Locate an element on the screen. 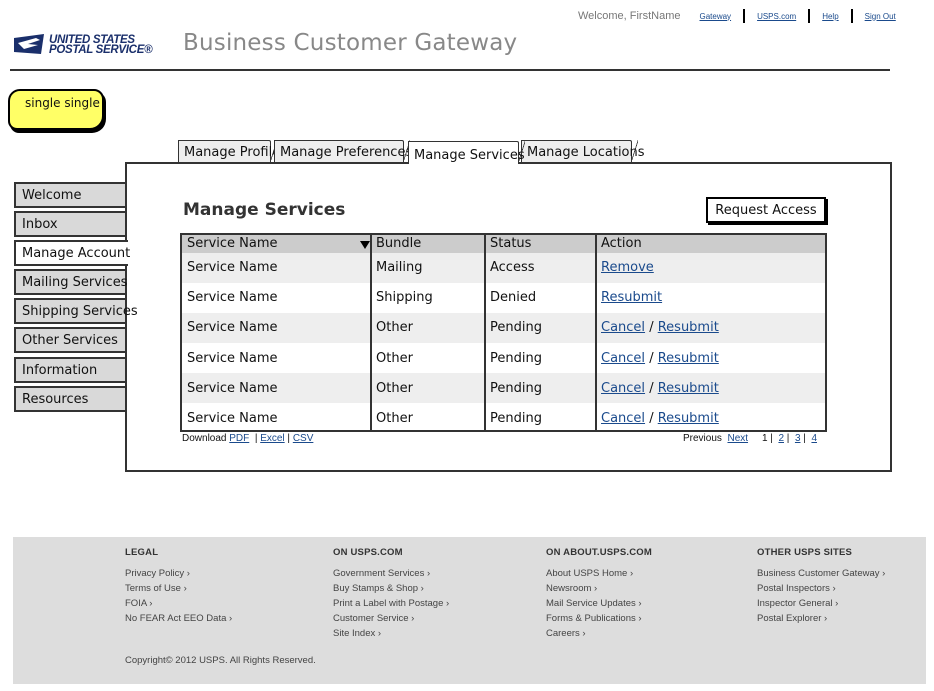  download-bar: Download PDF | Excel | CSV is located at coordinates (248, 438).